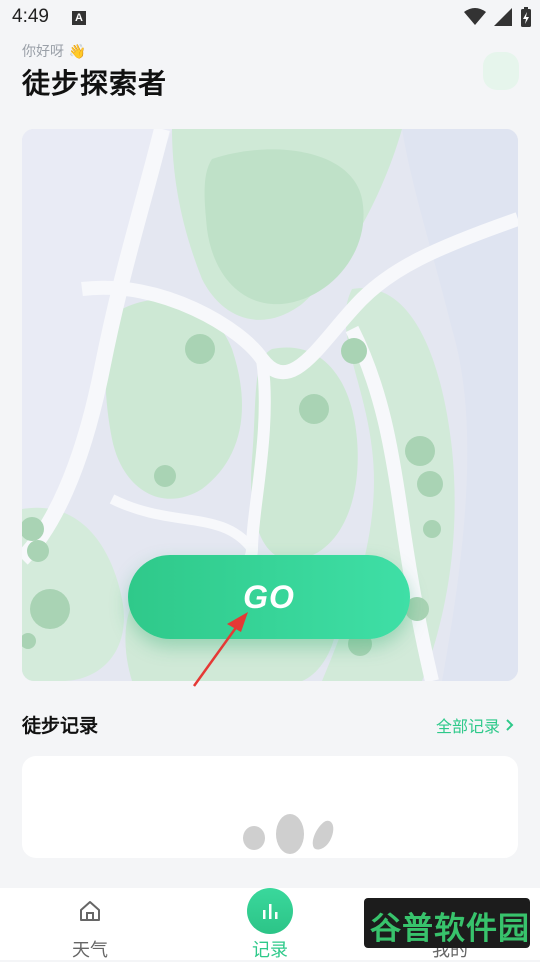  Describe the element at coordinates (54, 52) in the screenshot. I see `greeting-text: 你好呀 👋` at that location.